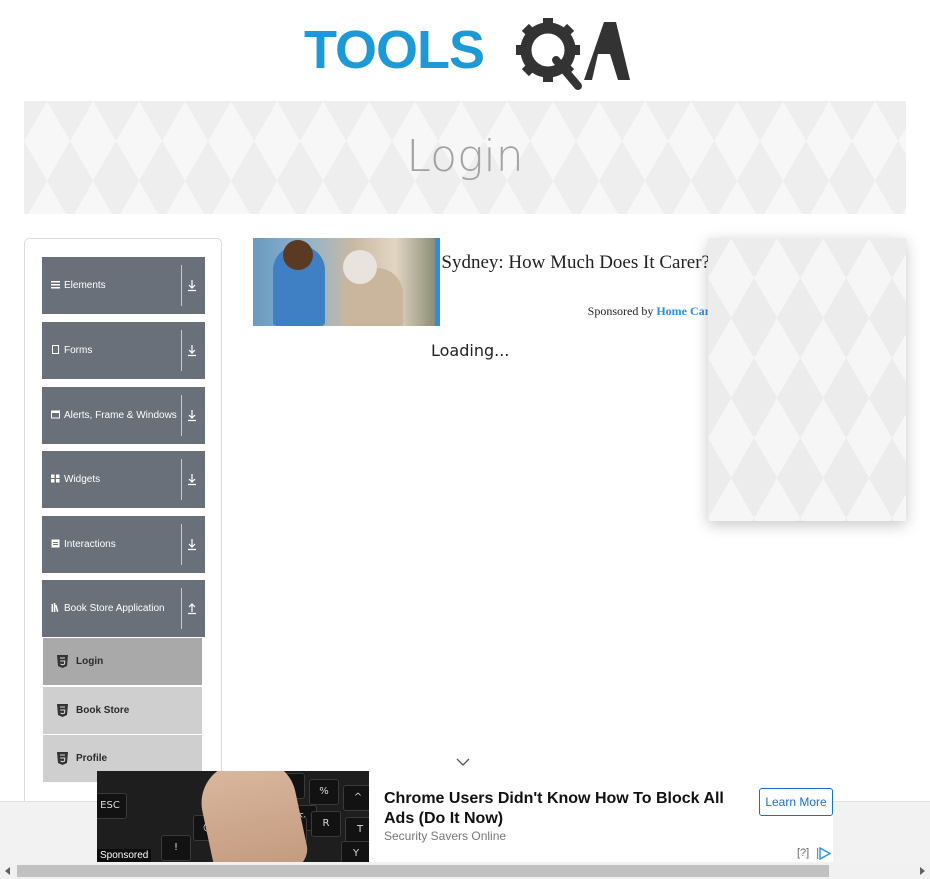 The image size is (930, 879). Describe the element at coordinates (82, 479) in the screenshot. I see `sidebar-group-label: Widgets` at that location.